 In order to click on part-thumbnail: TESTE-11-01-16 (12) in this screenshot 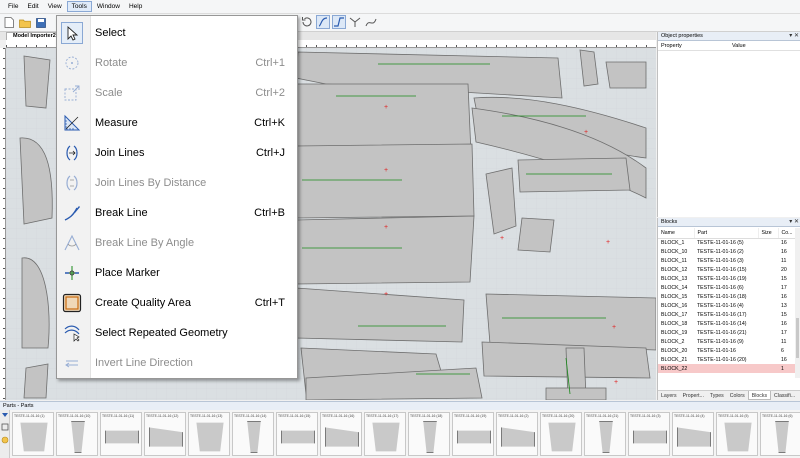, I will do `click(165, 434)`.